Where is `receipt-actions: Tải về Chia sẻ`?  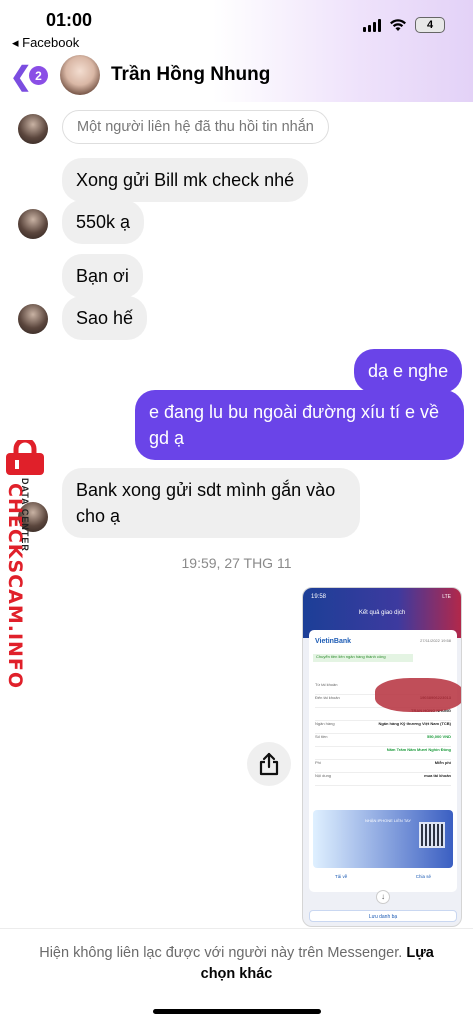
receipt-actions: Tải về Chia sẻ is located at coordinates (383, 876).